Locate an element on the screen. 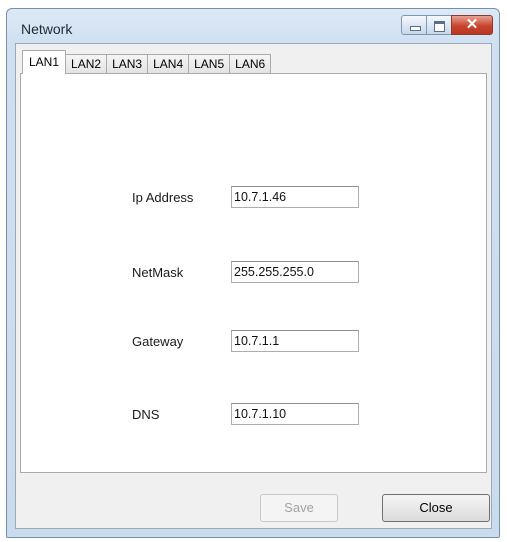 The width and height of the screenshot is (507, 542). maximize-icon is located at coordinates (439, 26).